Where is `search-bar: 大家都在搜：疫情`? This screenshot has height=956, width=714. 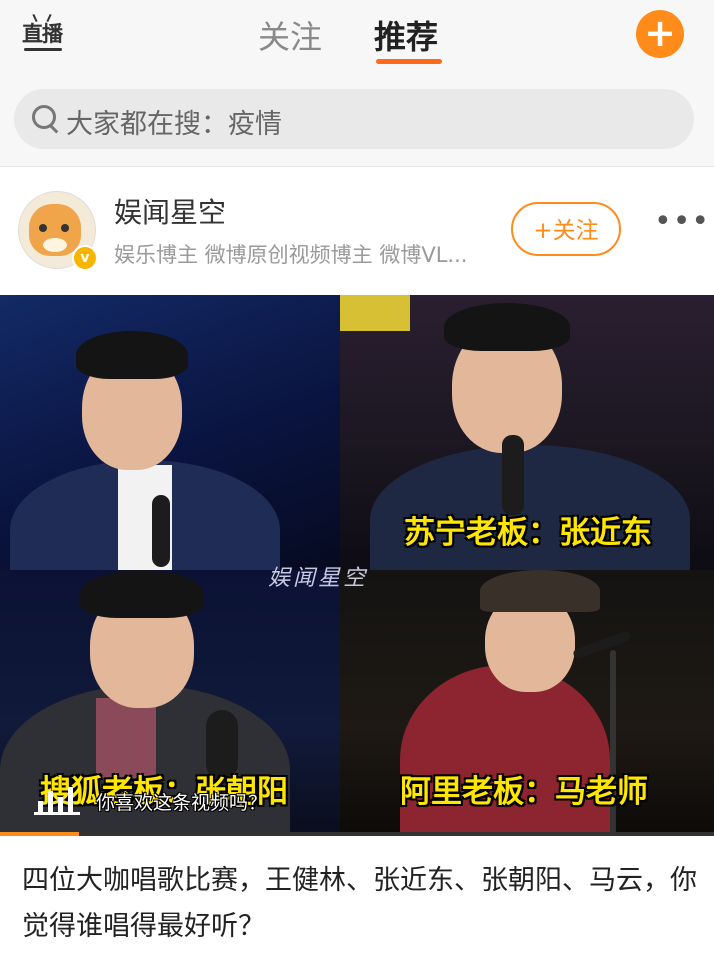 search-bar: 大家都在搜：疫情 is located at coordinates (354, 119).